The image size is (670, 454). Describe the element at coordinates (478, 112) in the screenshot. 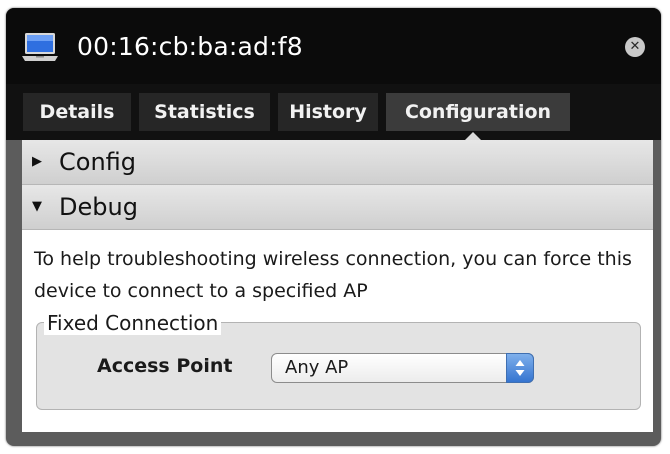

I see `tab-configuration: Configuration` at that location.